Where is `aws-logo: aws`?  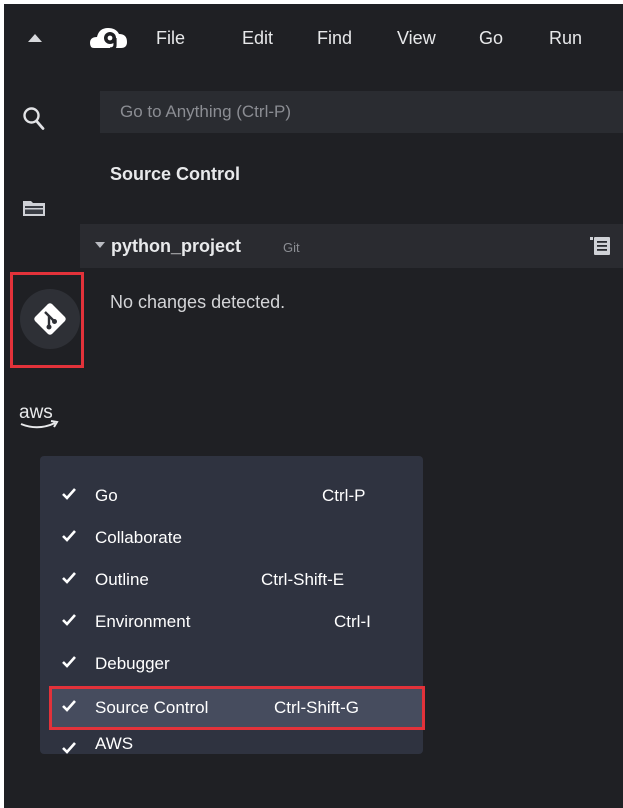 aws-logo: aws is located at coordinates (41, 418).